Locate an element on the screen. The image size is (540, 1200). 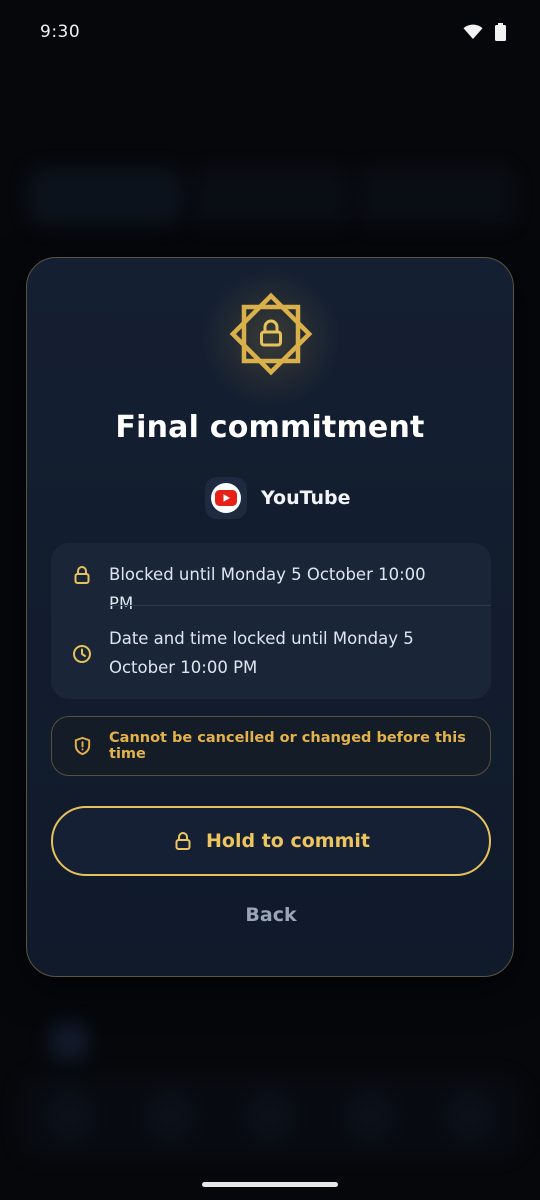
background-title is located at coordinates (31, 115).